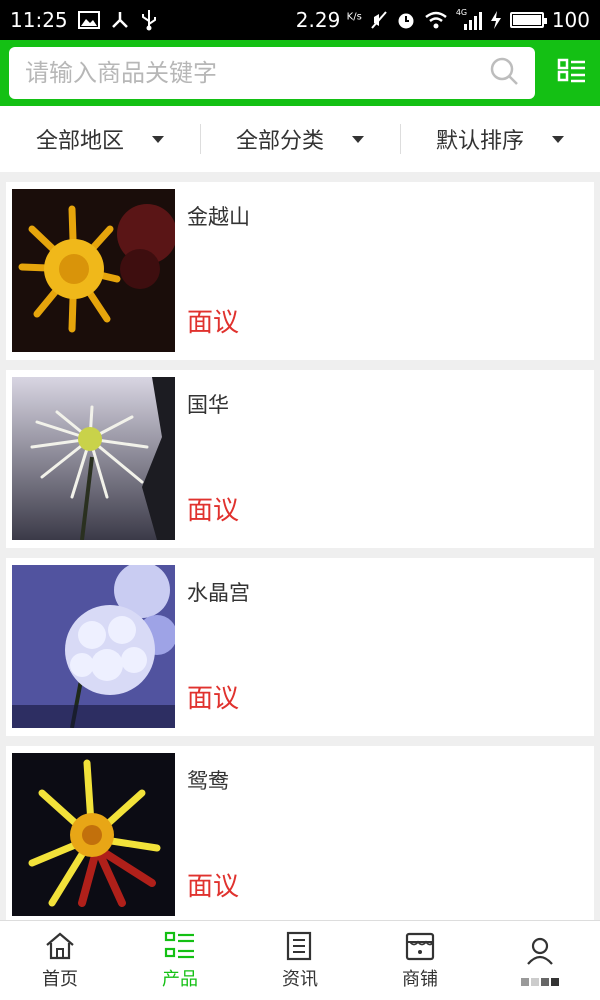 The height and width of the screenshot is (1000, 600). Describe the element at coordinates (387, 404) in the screenshot. I see `product-name: 国华` at that location.